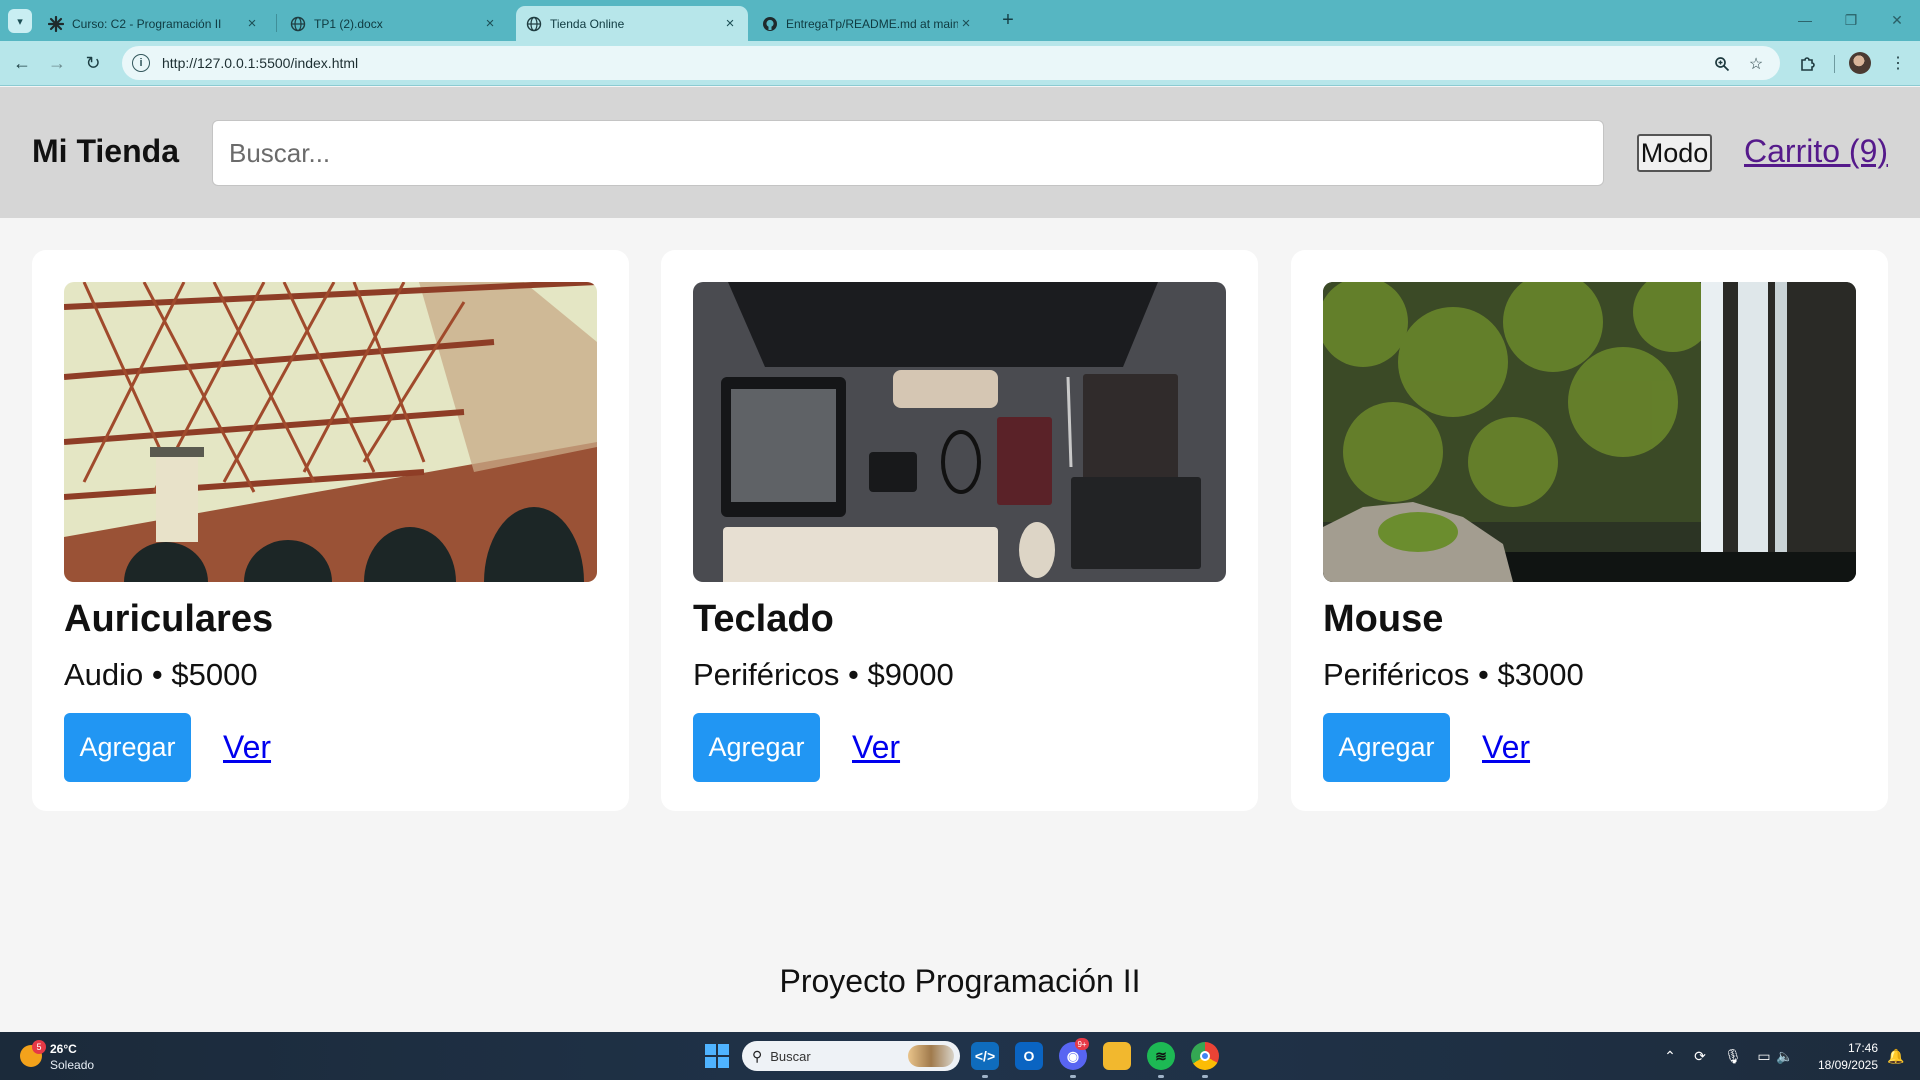  What do you see at coordinates (908, 153) in the screenshot?
I see `search-input` at bounding box center [908, 153].